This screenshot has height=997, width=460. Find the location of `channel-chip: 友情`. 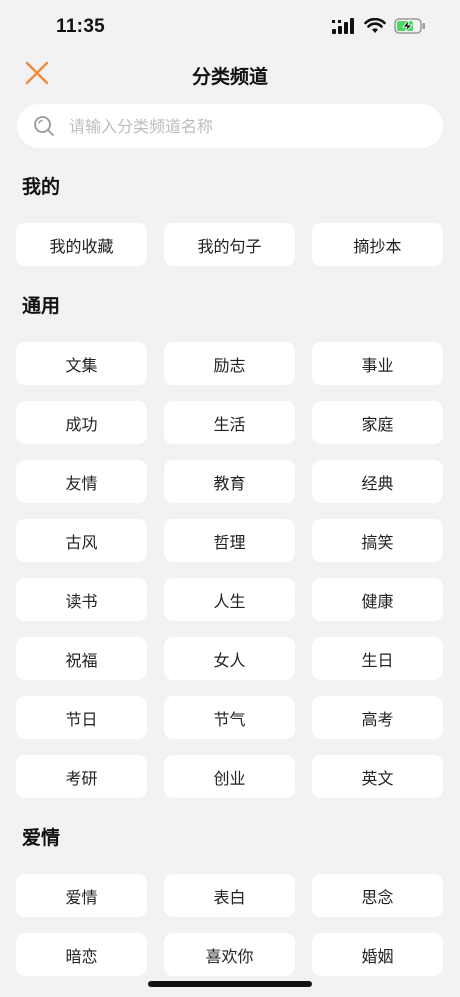

channel-chip: 友情 is located at coordinates (81, 481).